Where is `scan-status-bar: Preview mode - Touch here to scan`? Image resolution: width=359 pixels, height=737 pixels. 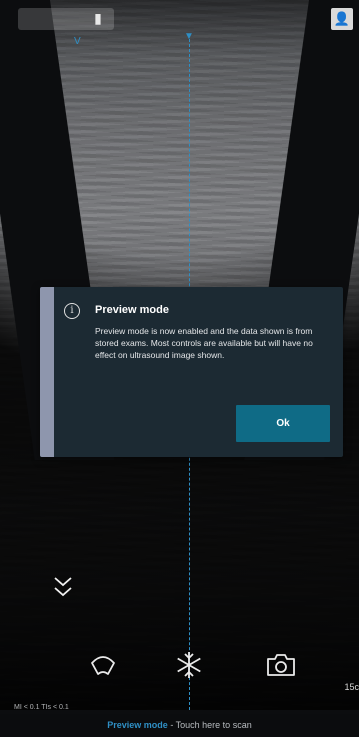 scan-status-bar: Preview mode - Touch here to scan is located at coordinates (179, 725).